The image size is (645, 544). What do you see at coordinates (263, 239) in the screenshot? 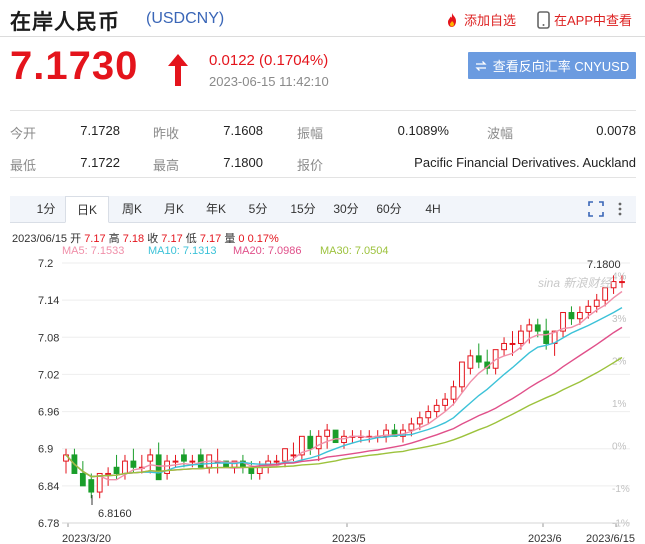
I see `ohlc-pct: 0.17%` at bounding box center [263, 239].